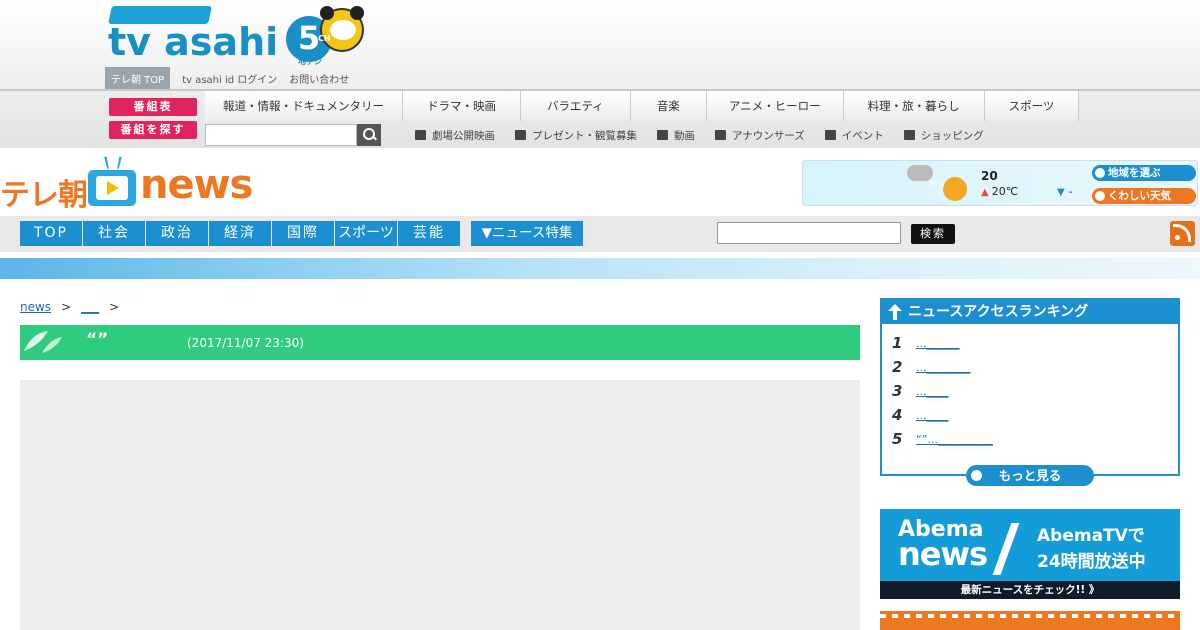  I want to click on slash-divider, so click(1006, 549).